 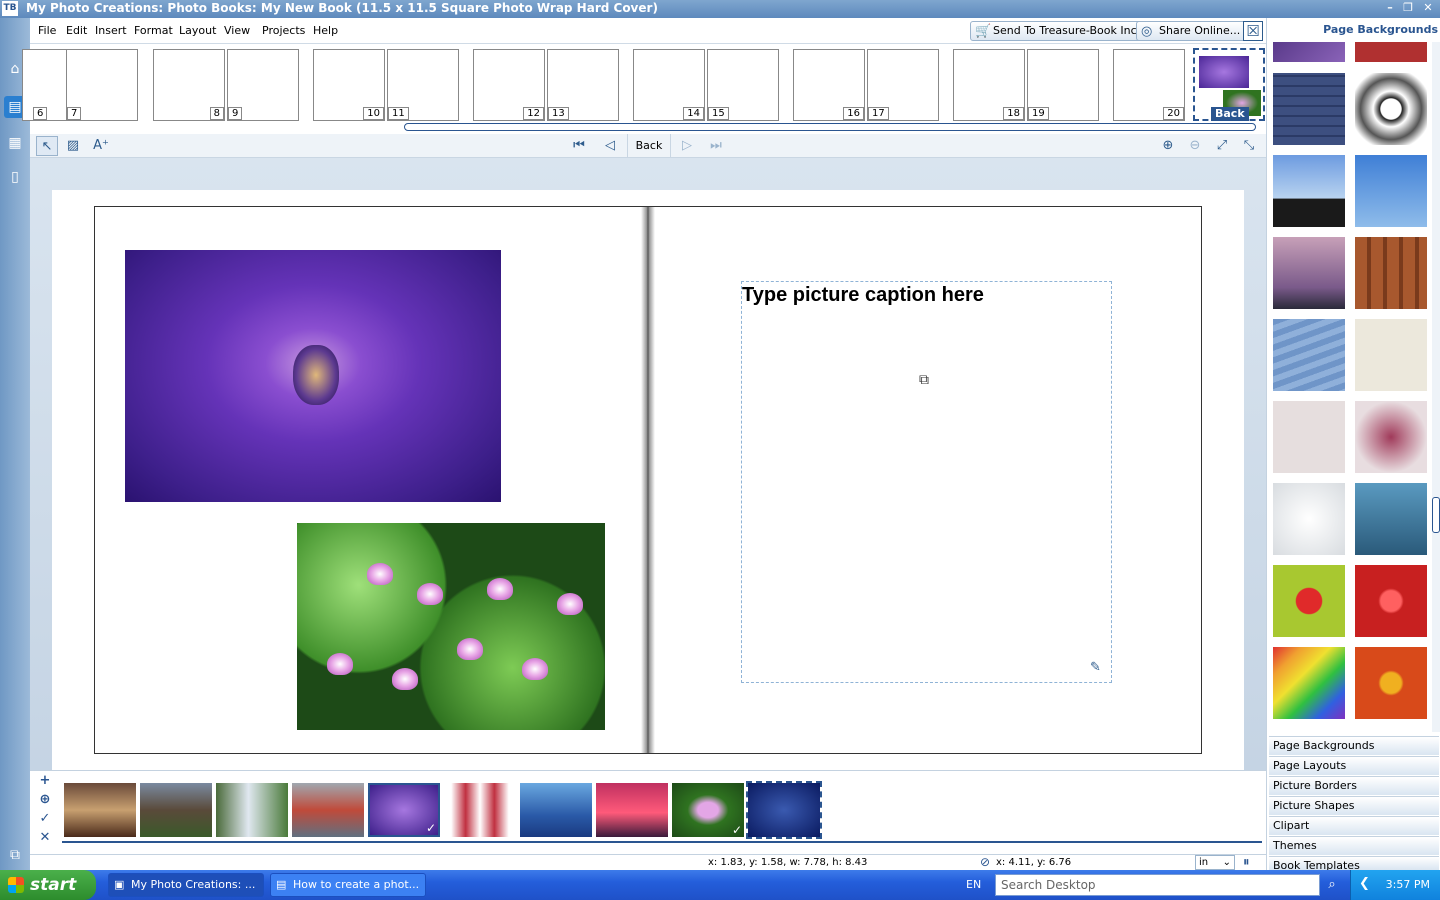 What do you see at coordinates (649, 146) in the screenshot?
I see `current-page-button: Back` at bounding box center [649, 146].